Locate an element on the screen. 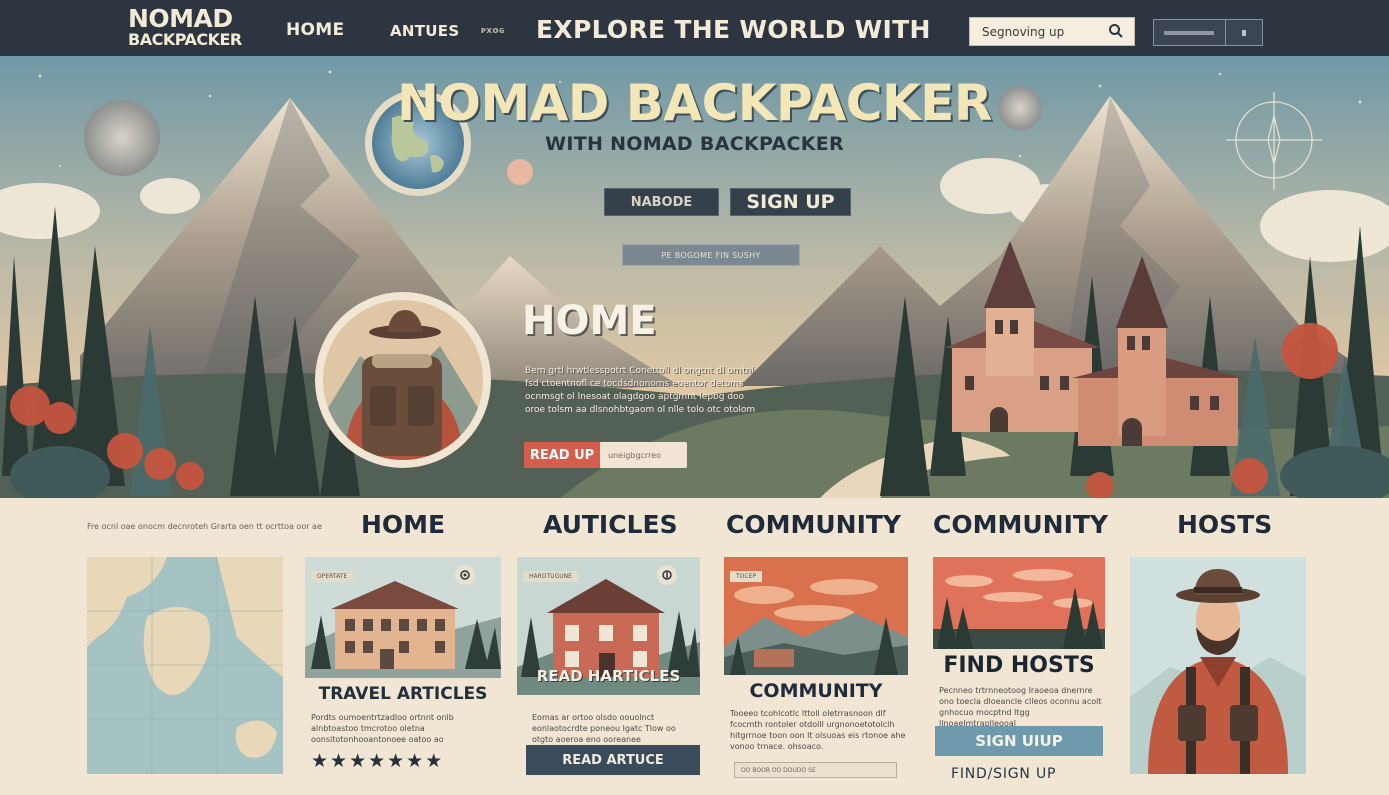  hosts-signup-button: SIGN UIUP is located at coordinates (1019, 741).